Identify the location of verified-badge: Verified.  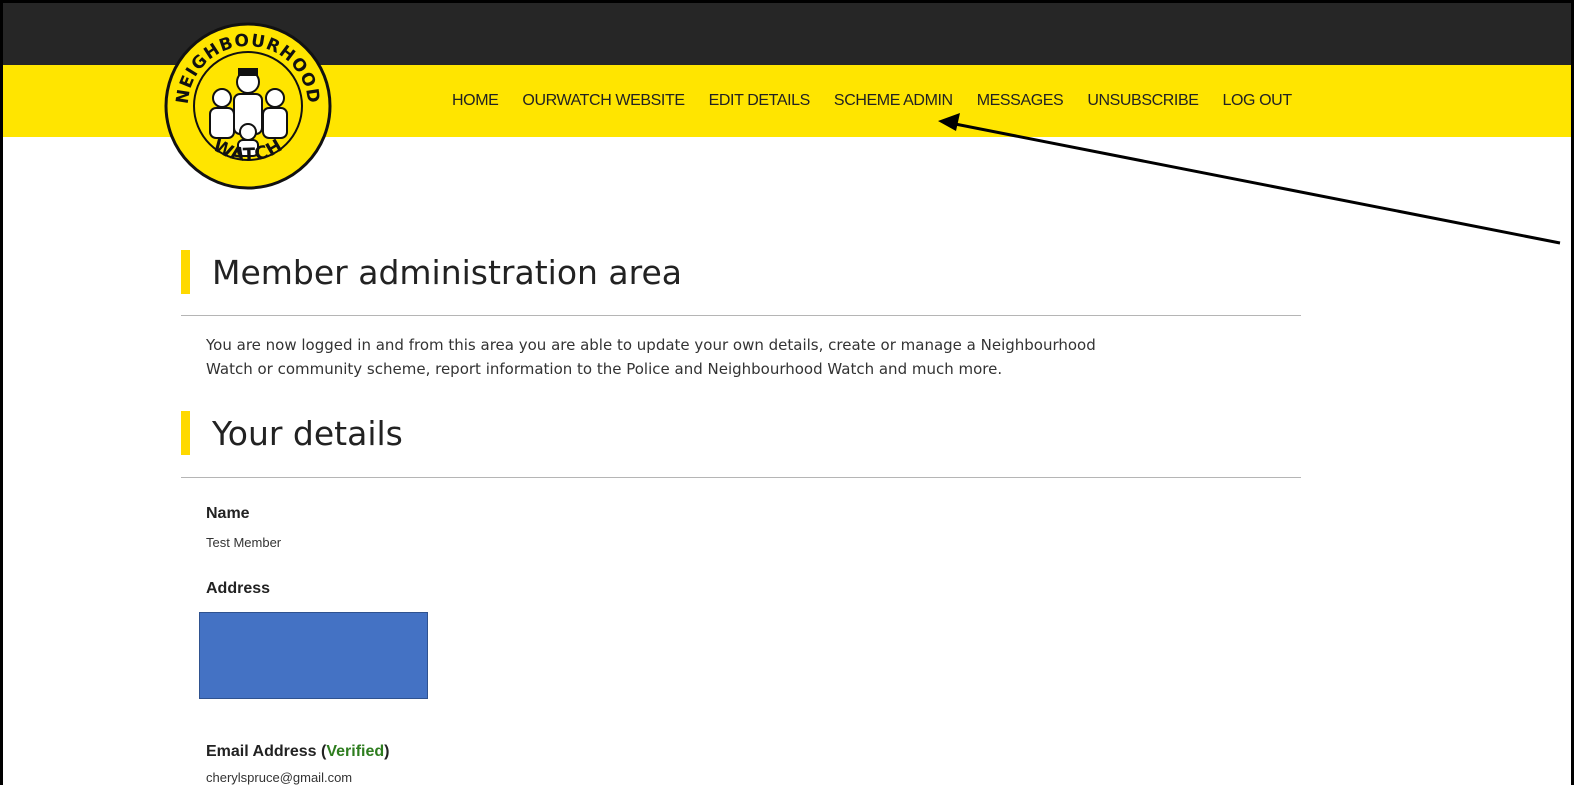
(355, 751).